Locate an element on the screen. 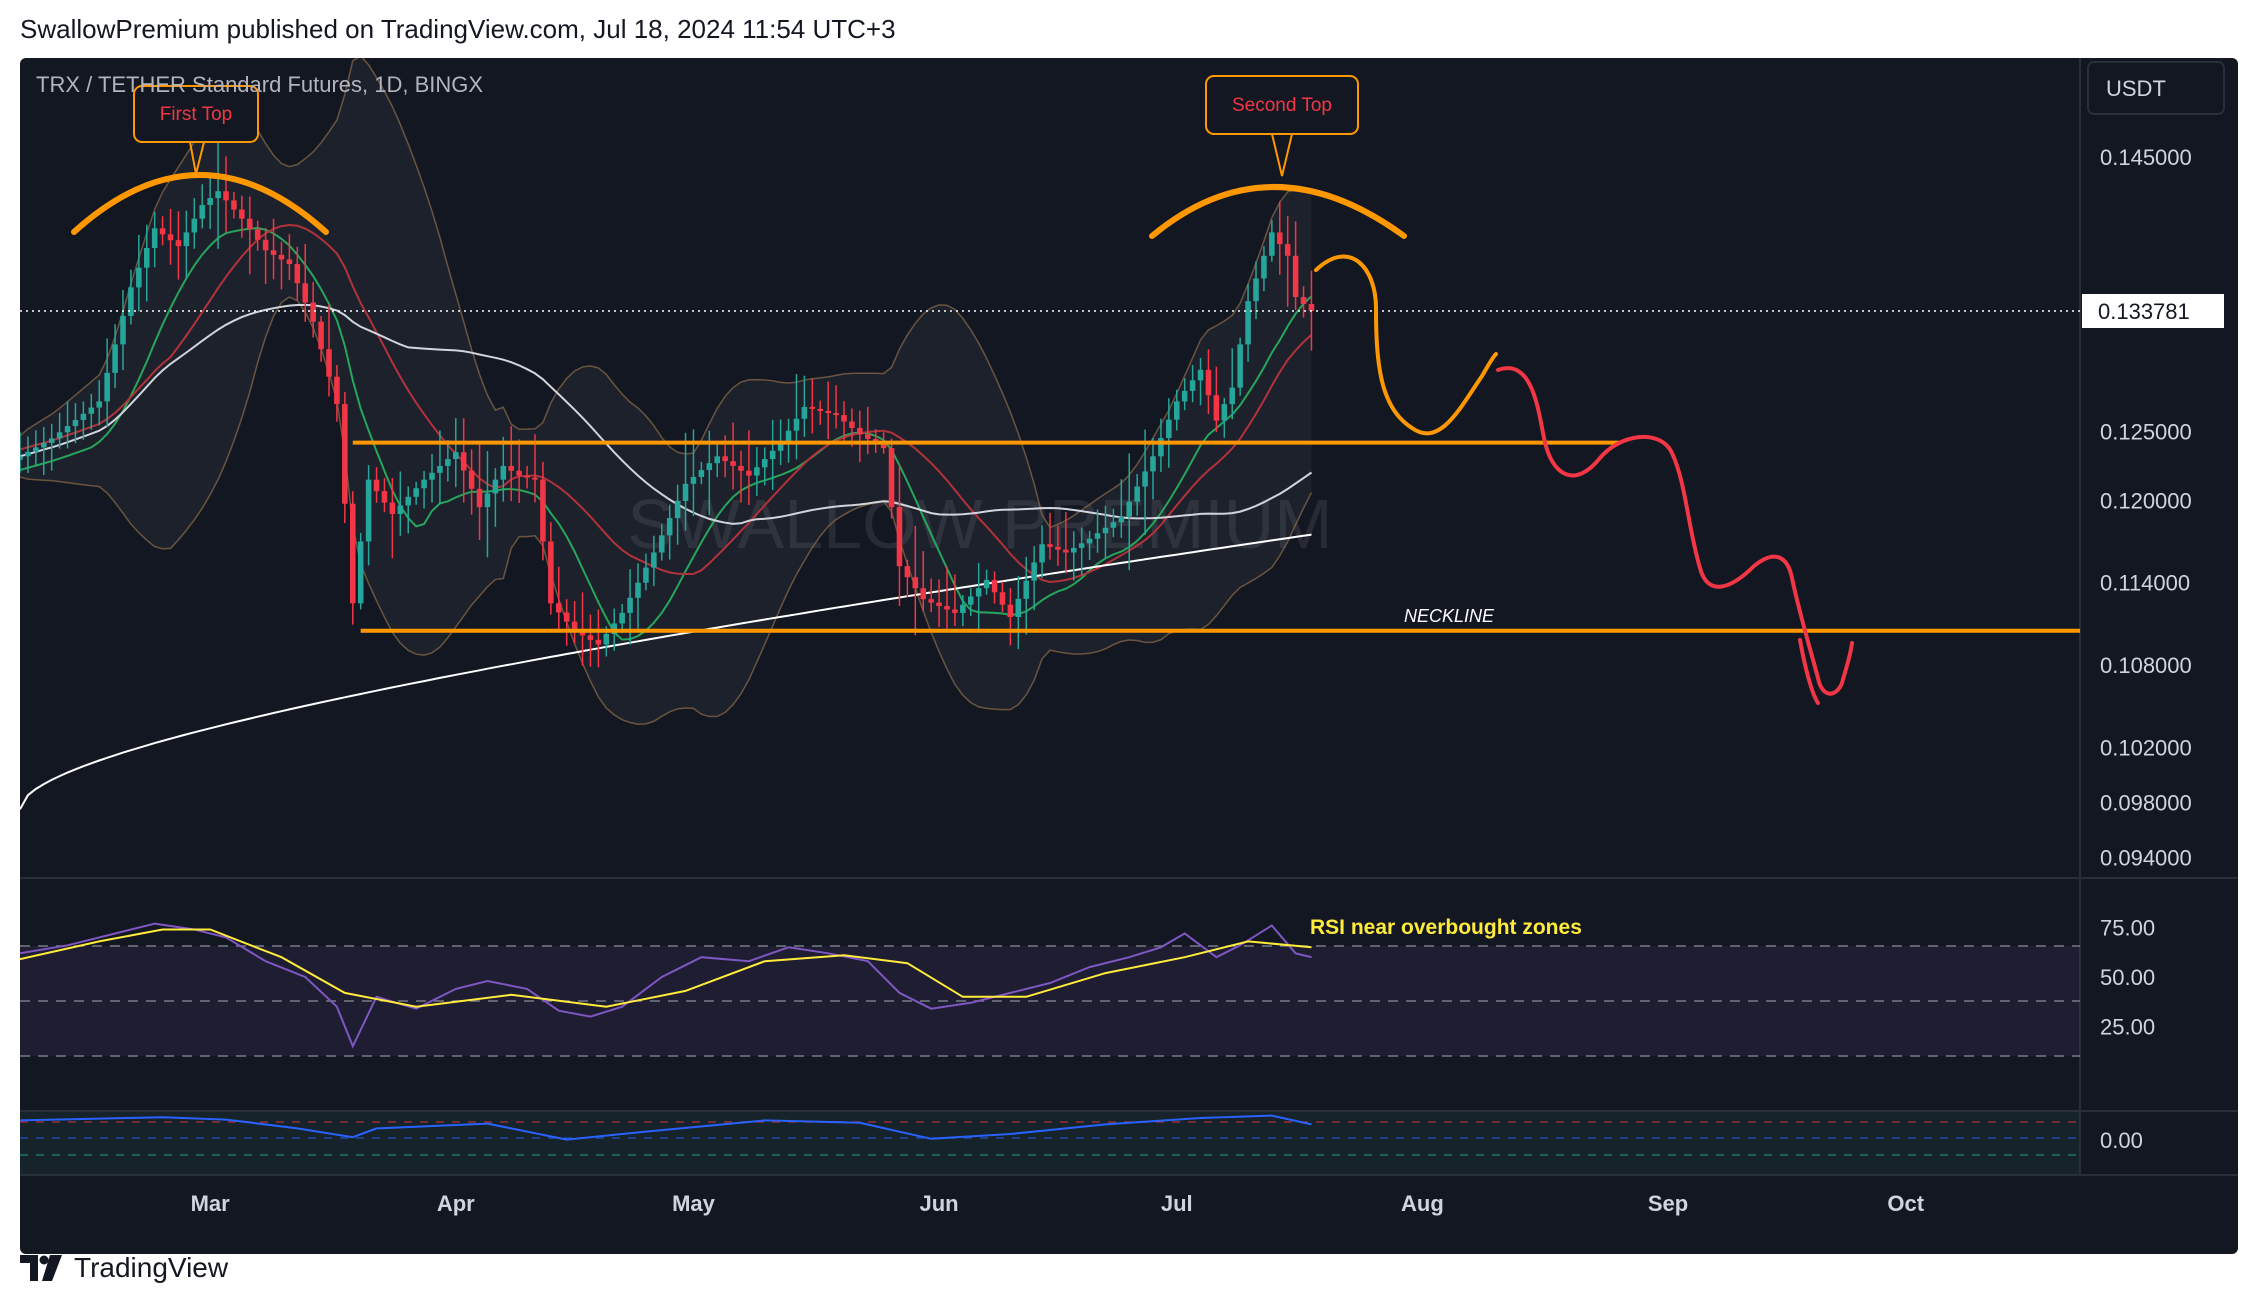 This screenshot has height=1300, width=2252. tradingview-brand: TradingView is located at coordinates (151, 1267).